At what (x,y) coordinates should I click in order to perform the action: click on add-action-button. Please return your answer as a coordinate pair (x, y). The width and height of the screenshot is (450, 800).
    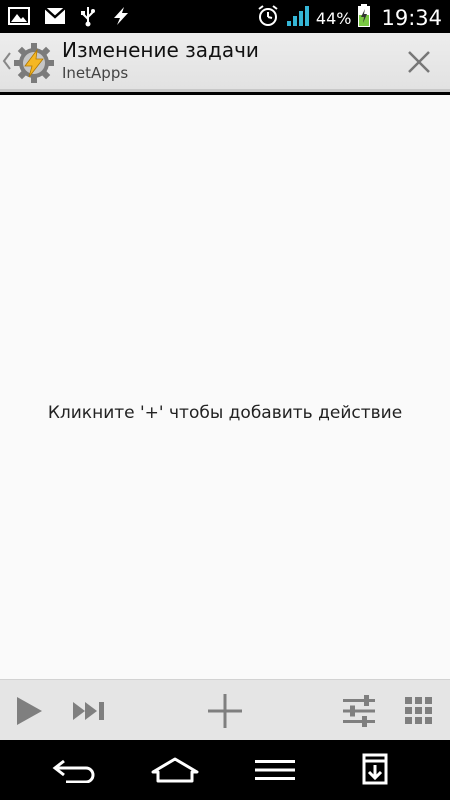
    Looking at the image, I should click on (225, 710).